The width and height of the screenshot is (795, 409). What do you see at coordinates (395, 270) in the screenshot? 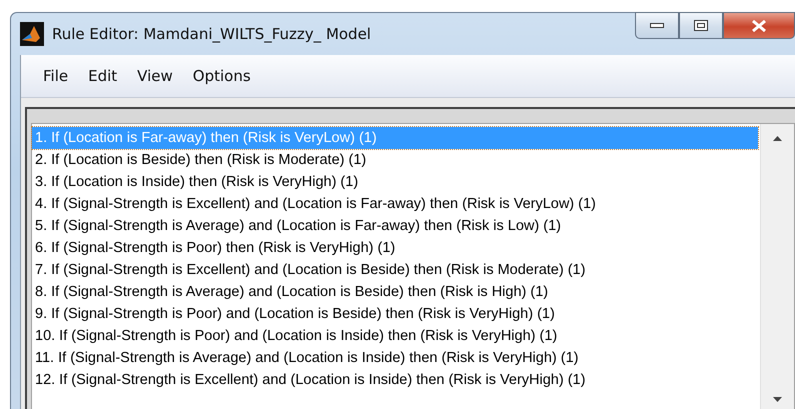
I see `rule-item: 7. If (Signal-Strength is Excellent) and (Location is Beside) then (Risk is Moderate) (1)` at bounding box center [395, 270].